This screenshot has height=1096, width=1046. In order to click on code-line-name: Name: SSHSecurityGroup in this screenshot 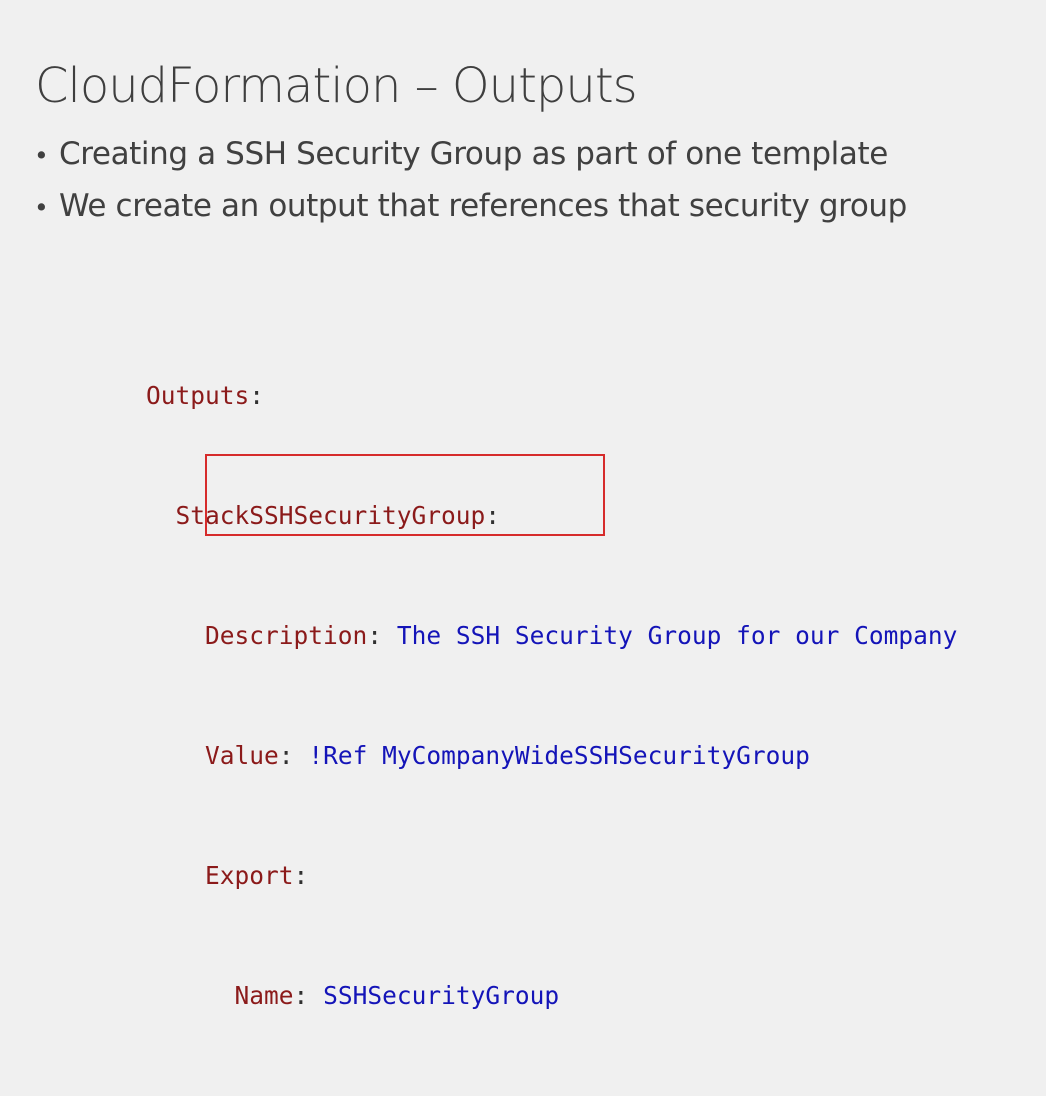, I will do `click(551, 996)`.